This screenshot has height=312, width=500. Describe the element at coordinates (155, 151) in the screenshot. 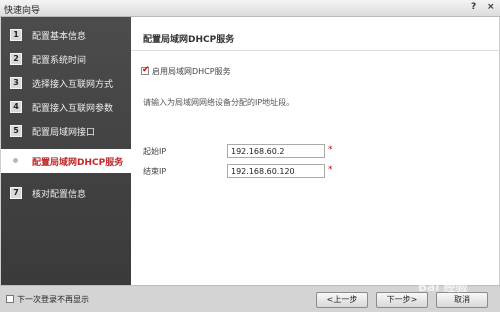

I see `start-ip-label: 起始IP` at that location.